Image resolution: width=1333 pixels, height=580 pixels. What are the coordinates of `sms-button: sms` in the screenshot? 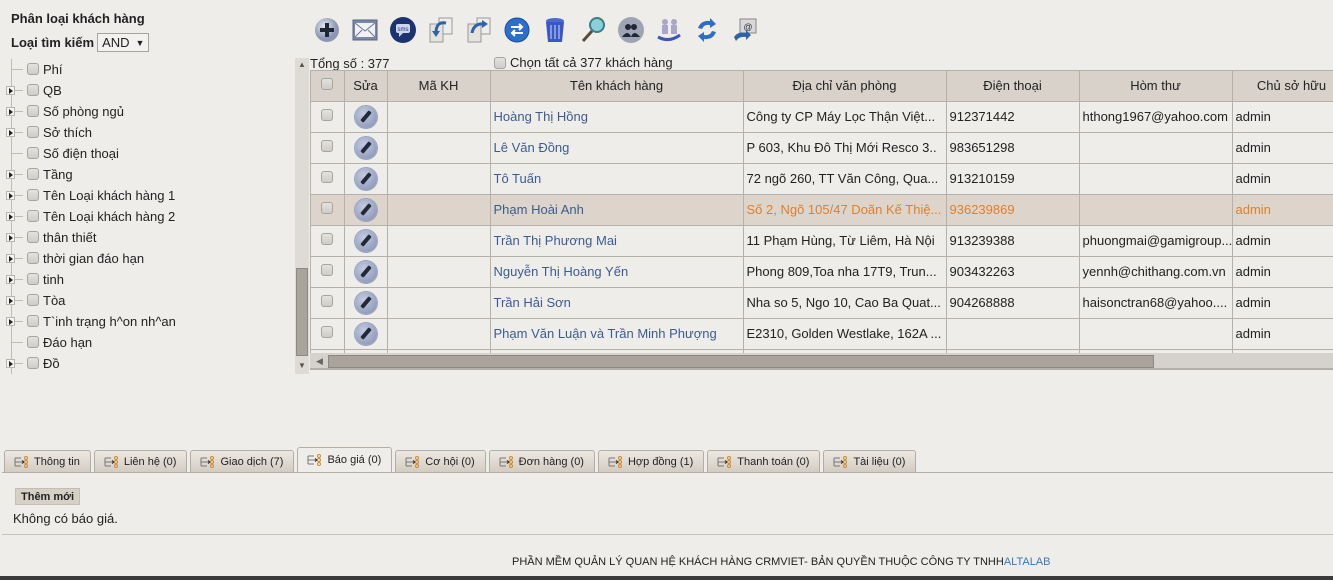 It's located at (403, 30).